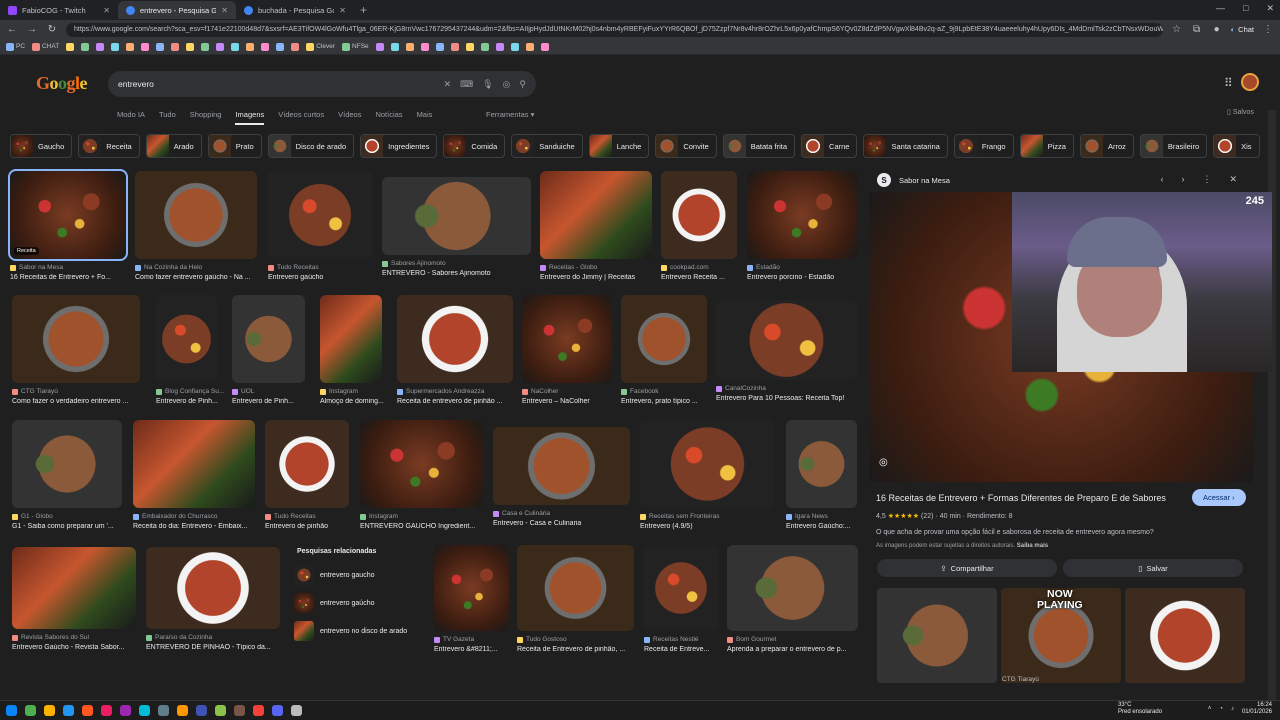 This screenshot has height=720, width=1280. I want to click on tab-tudo: Tudo, so click(167, 117).